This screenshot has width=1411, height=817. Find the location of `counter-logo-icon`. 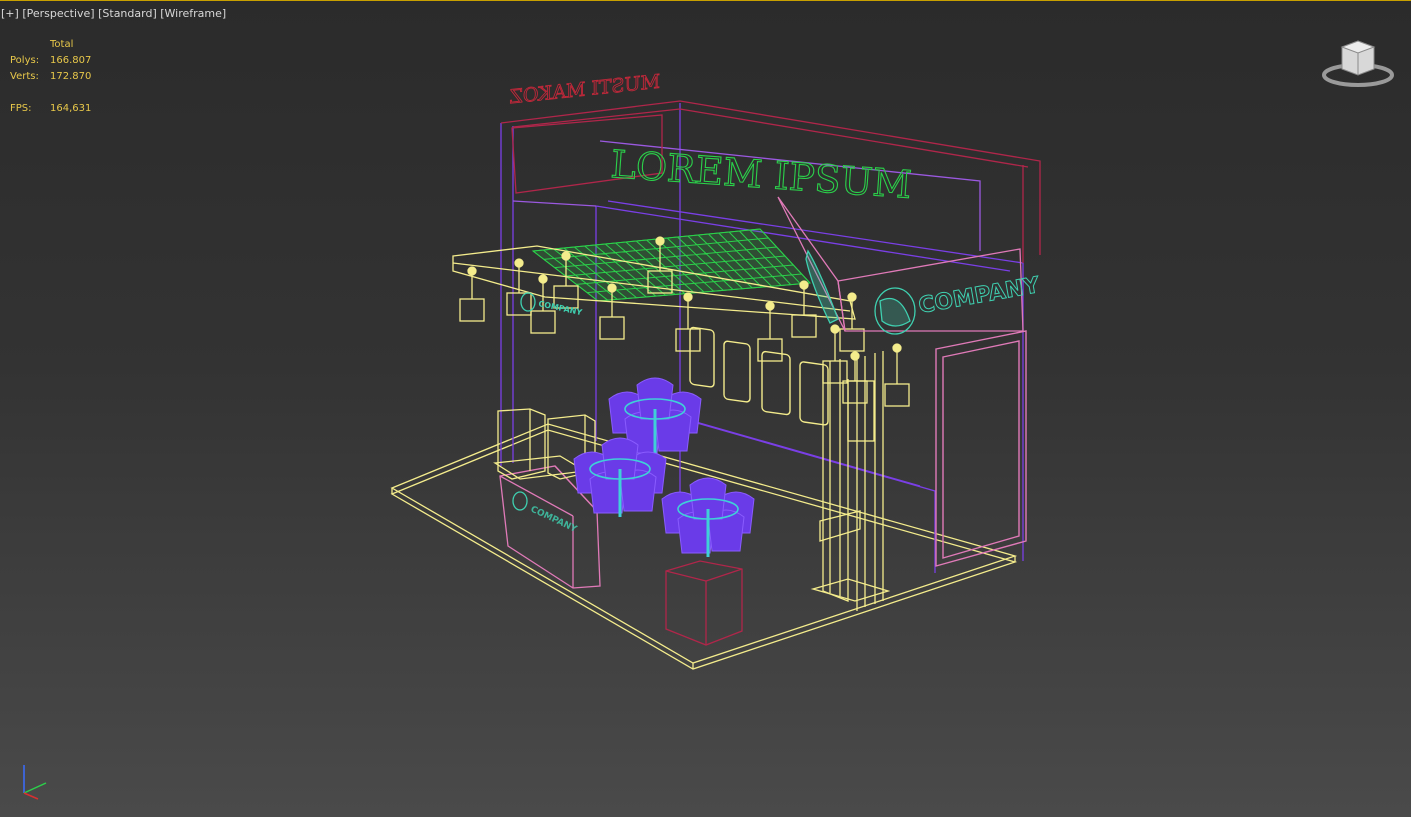

counter-logo-icon is located at coordinates (520, 501).